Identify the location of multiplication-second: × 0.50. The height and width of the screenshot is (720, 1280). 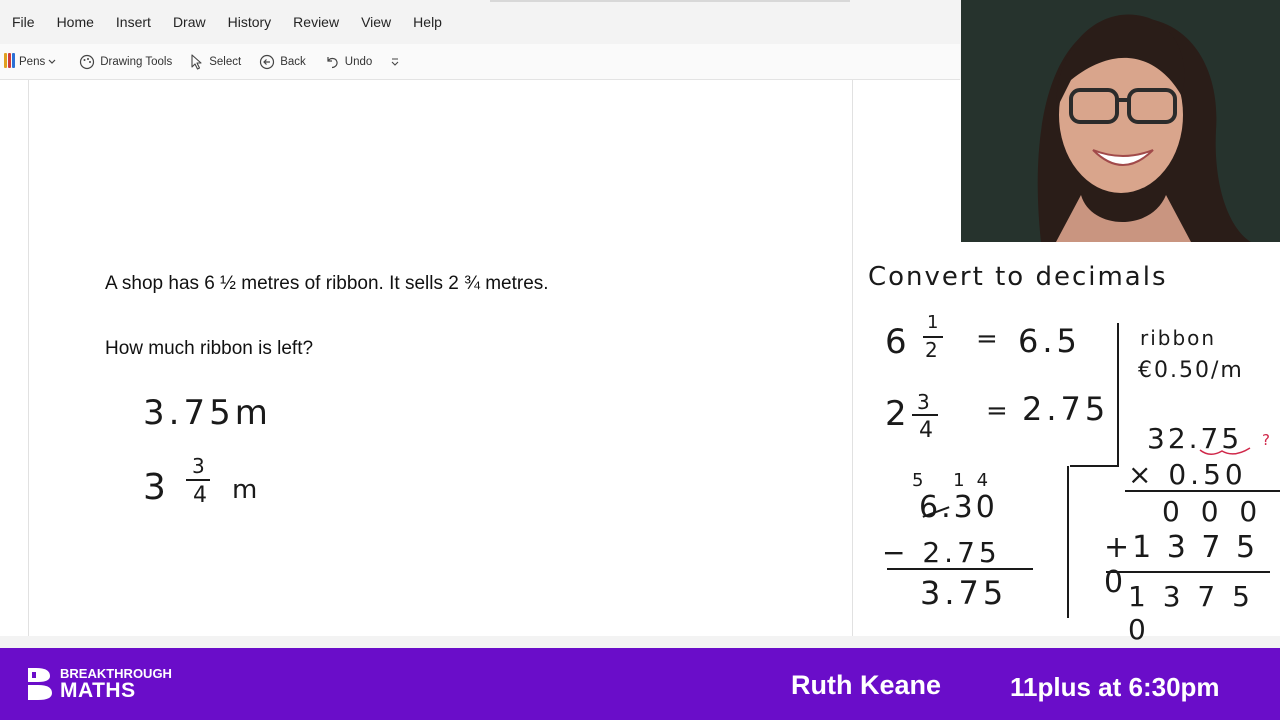
(1187, 474).